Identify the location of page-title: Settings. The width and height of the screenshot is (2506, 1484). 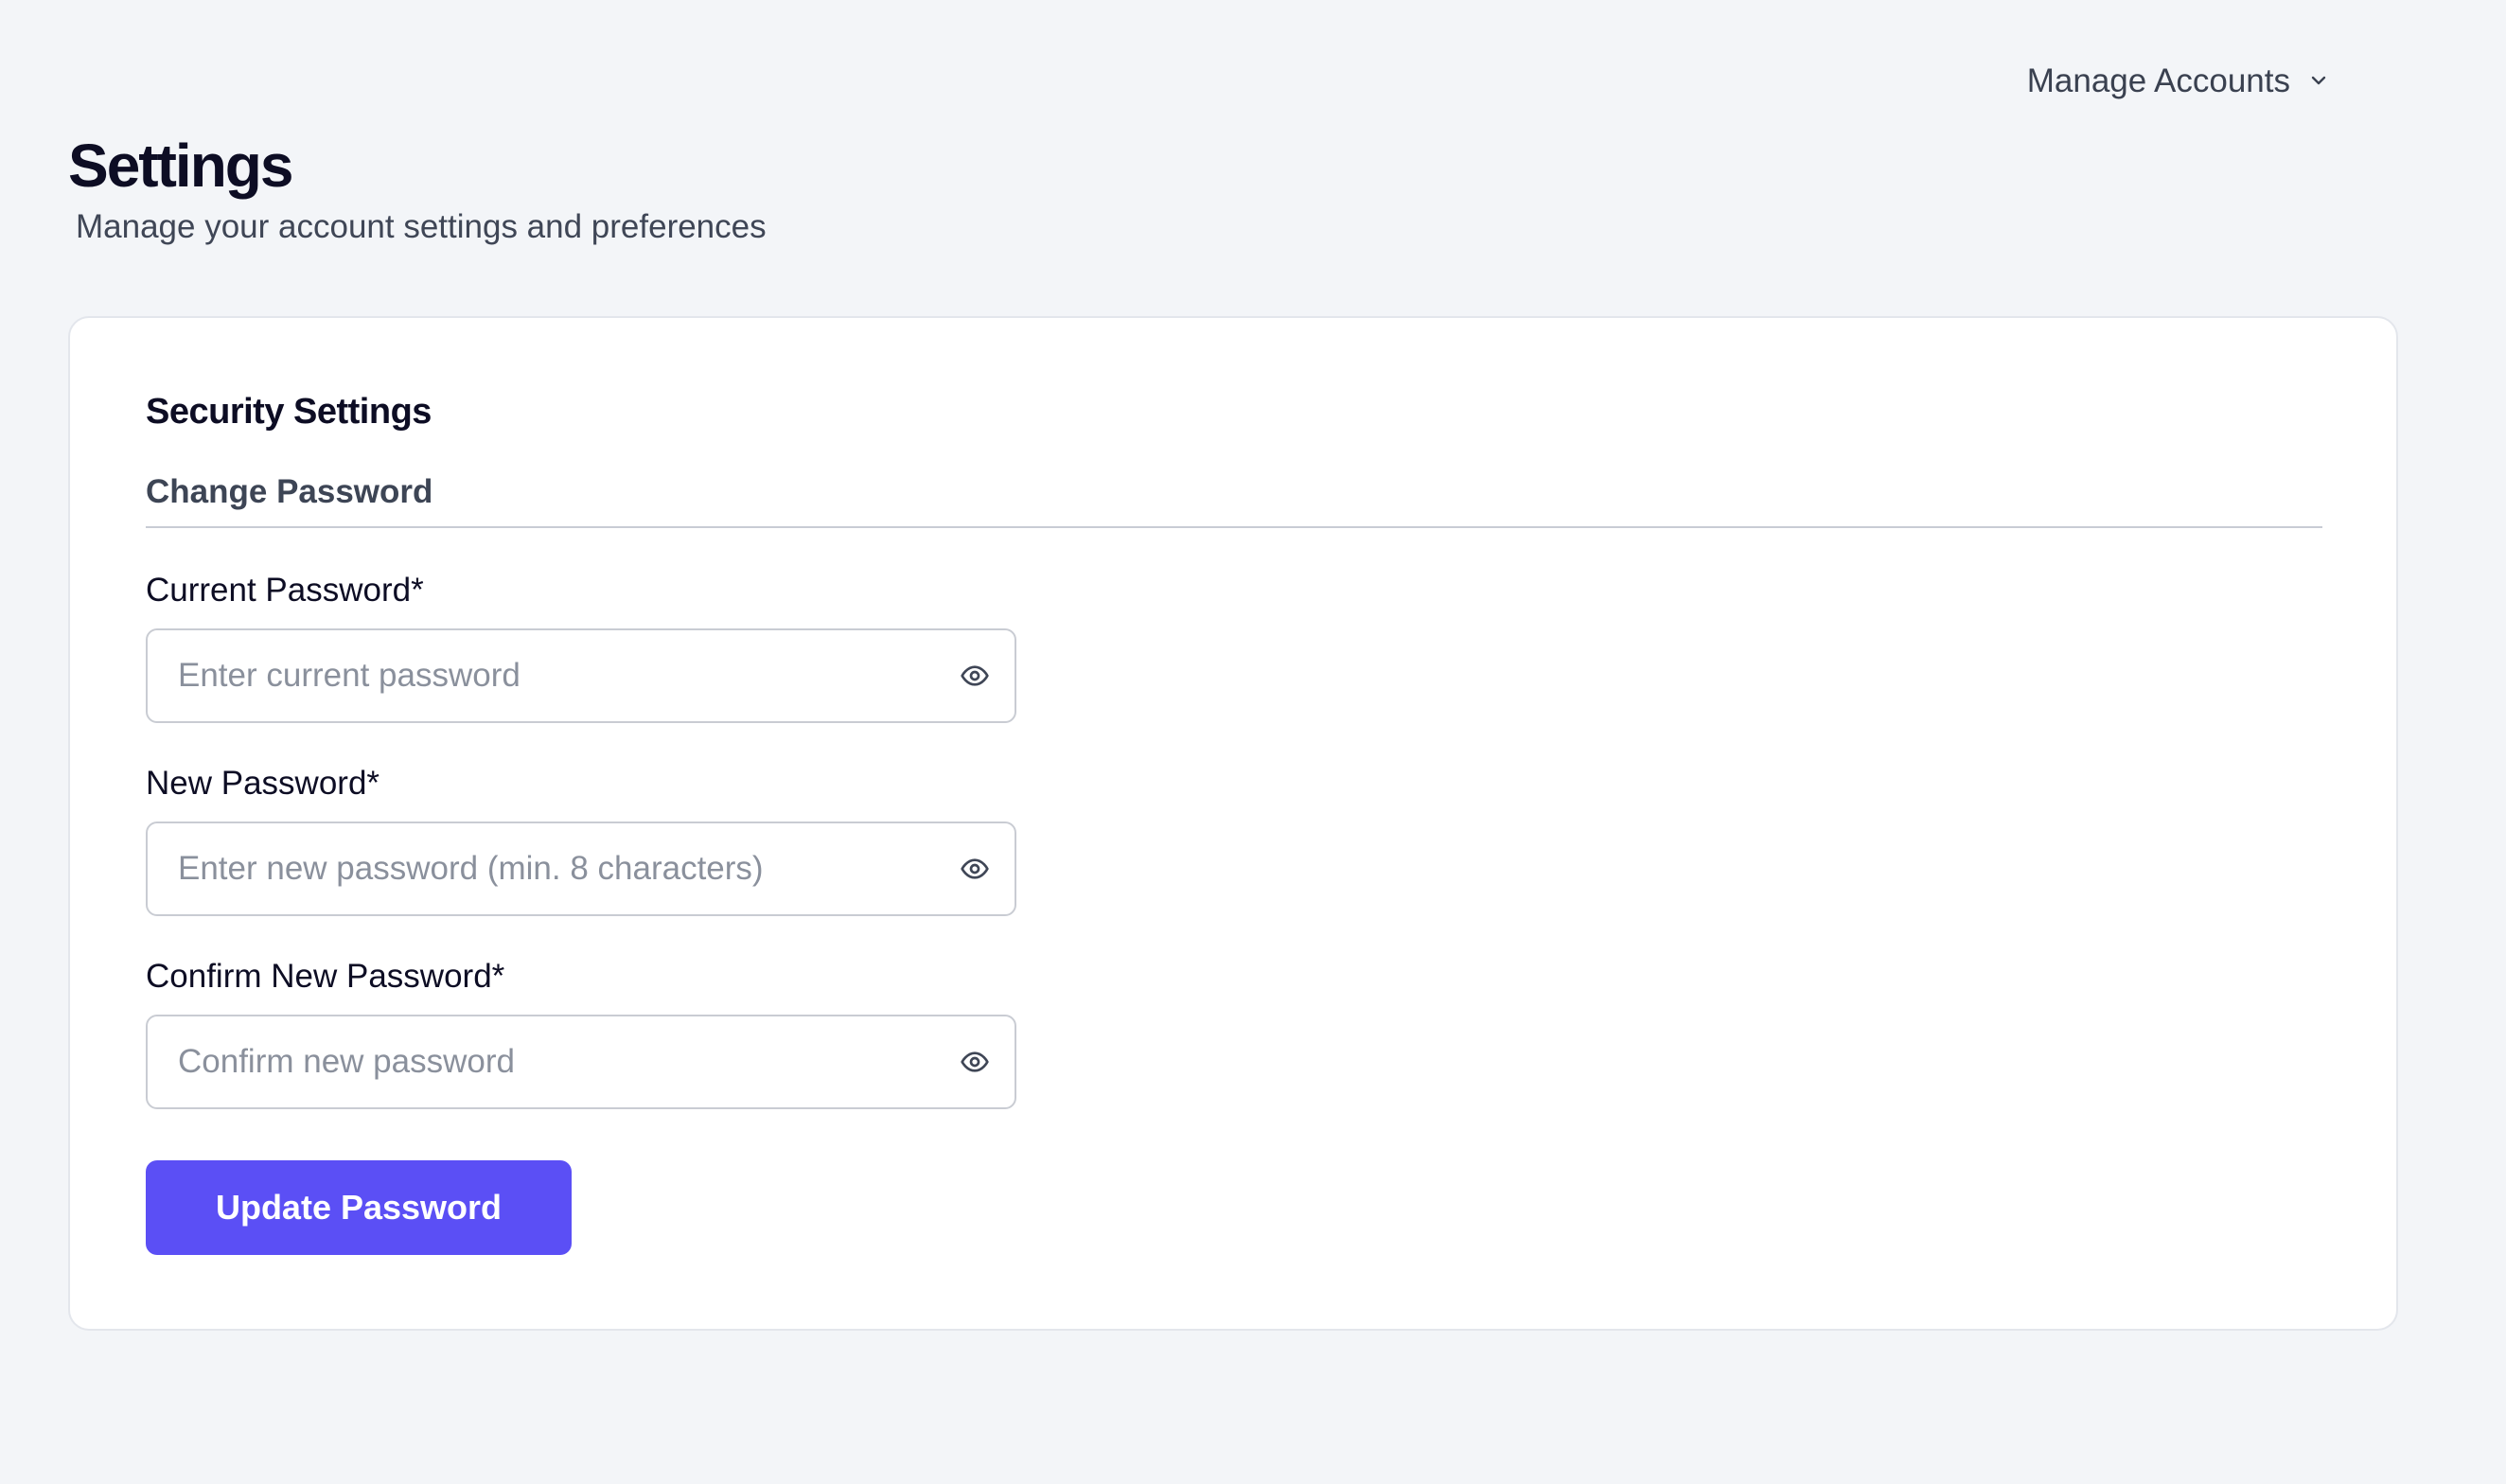
(180, 166).